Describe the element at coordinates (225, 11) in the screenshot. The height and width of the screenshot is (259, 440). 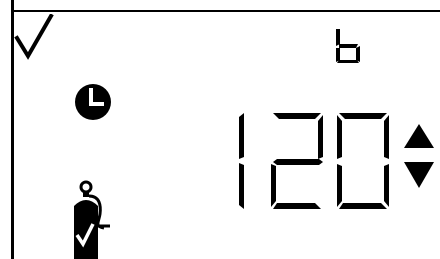
I see `display-frame-top` at that location.